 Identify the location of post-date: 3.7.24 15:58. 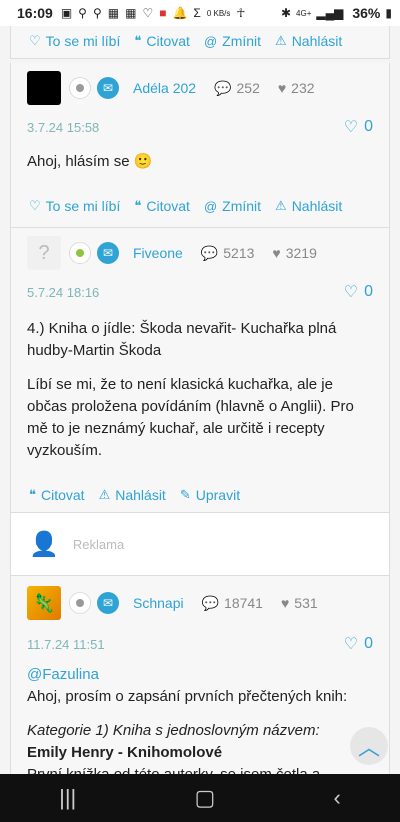
(63, 127).